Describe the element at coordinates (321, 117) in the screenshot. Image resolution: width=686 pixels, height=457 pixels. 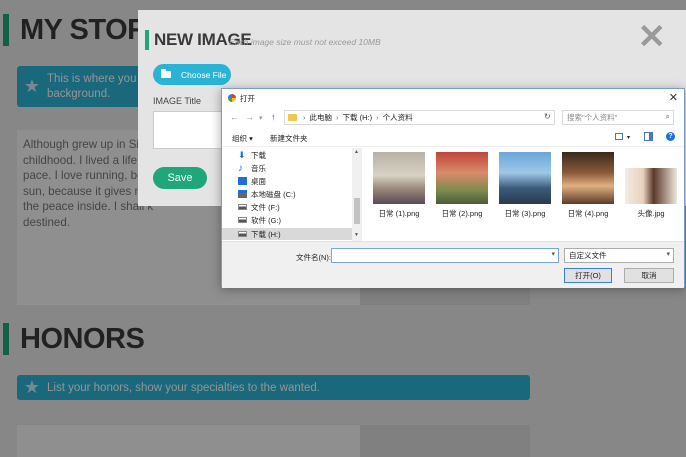
I see `breadcrumb-item: 此电脑` at that location.